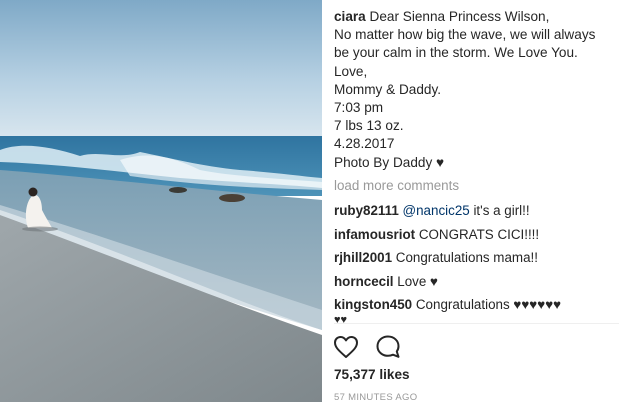  I want to click on comment-username: infamousriot, so click(374, 234).